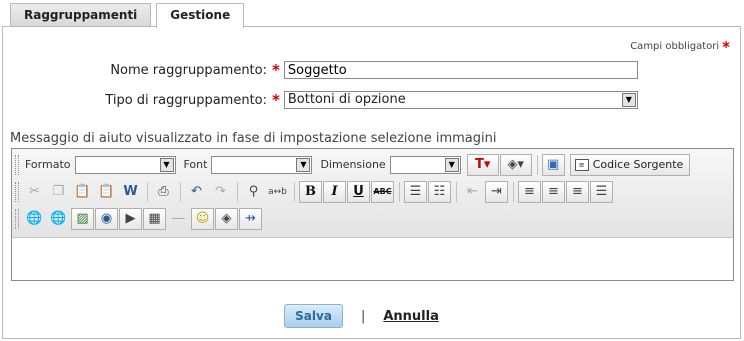 Image resolution: width=744 pixels, height=341 pixels. What do you see at coordinates (460, 100) in the screenshot?
I see `group-type-select: Bottoni di opzione ▼` at bounding box center [460, 100].